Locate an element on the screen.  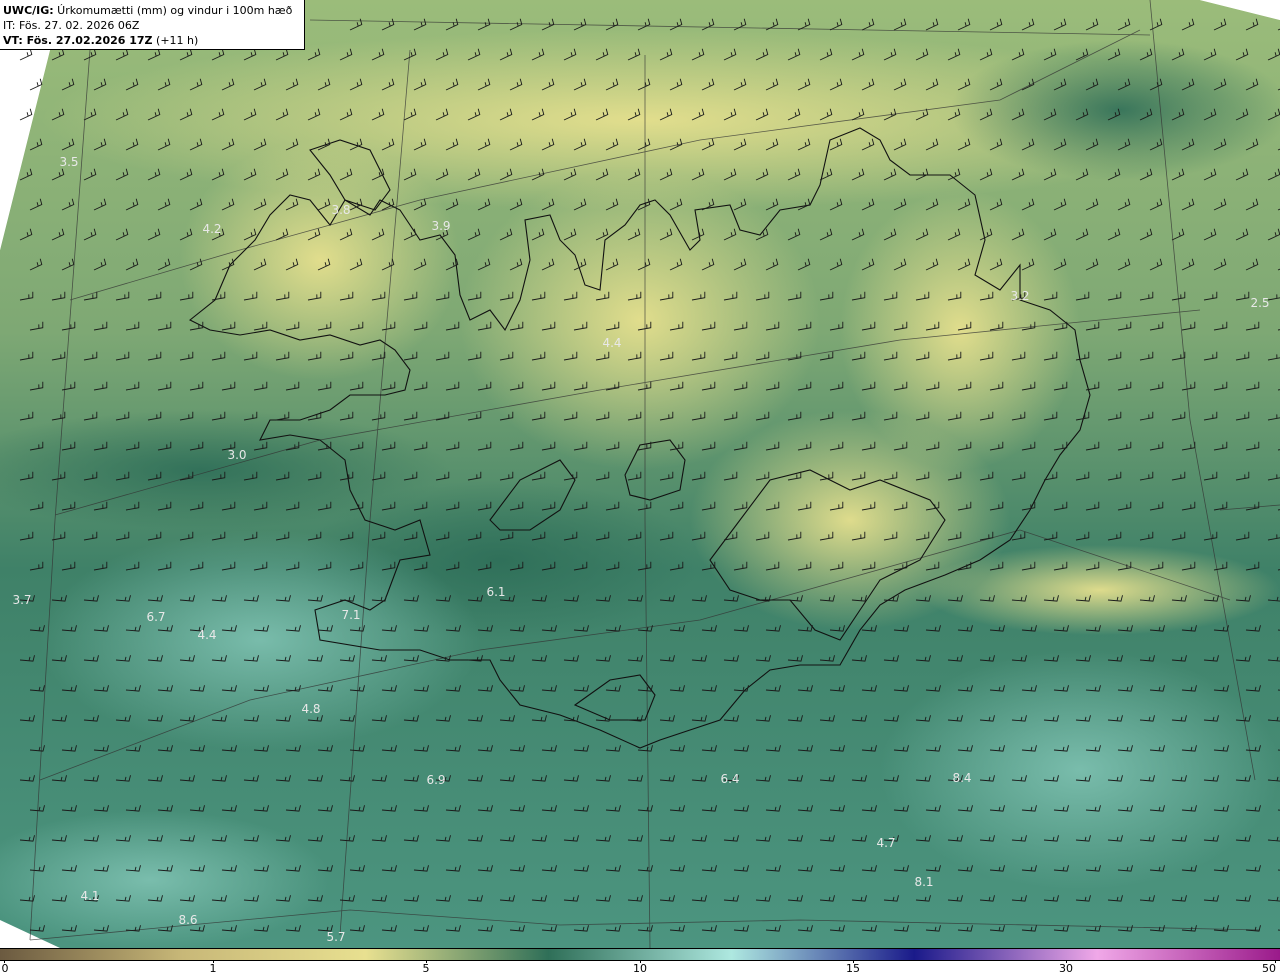
point-value: 4.1 is located at coordinates (90, 896).